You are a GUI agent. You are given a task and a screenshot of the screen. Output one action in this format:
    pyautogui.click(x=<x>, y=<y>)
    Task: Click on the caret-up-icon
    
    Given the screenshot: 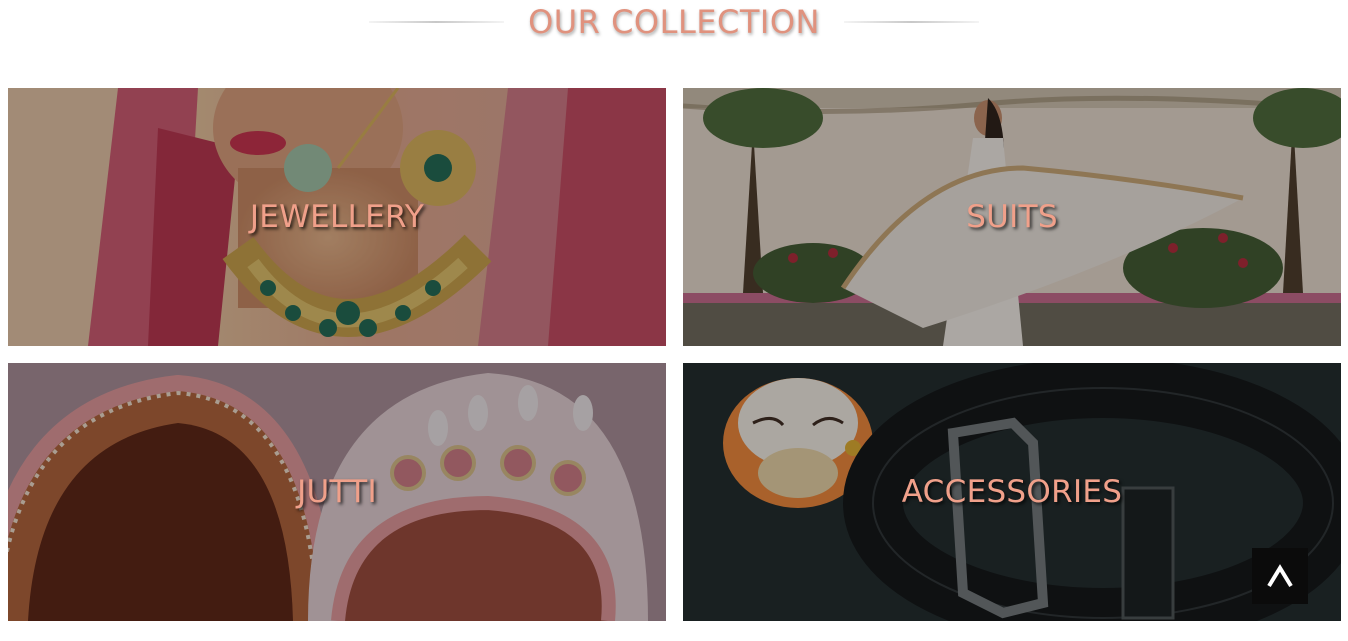 What is the action you would take?
    pyautogui.click(x=1280, y=576)
    